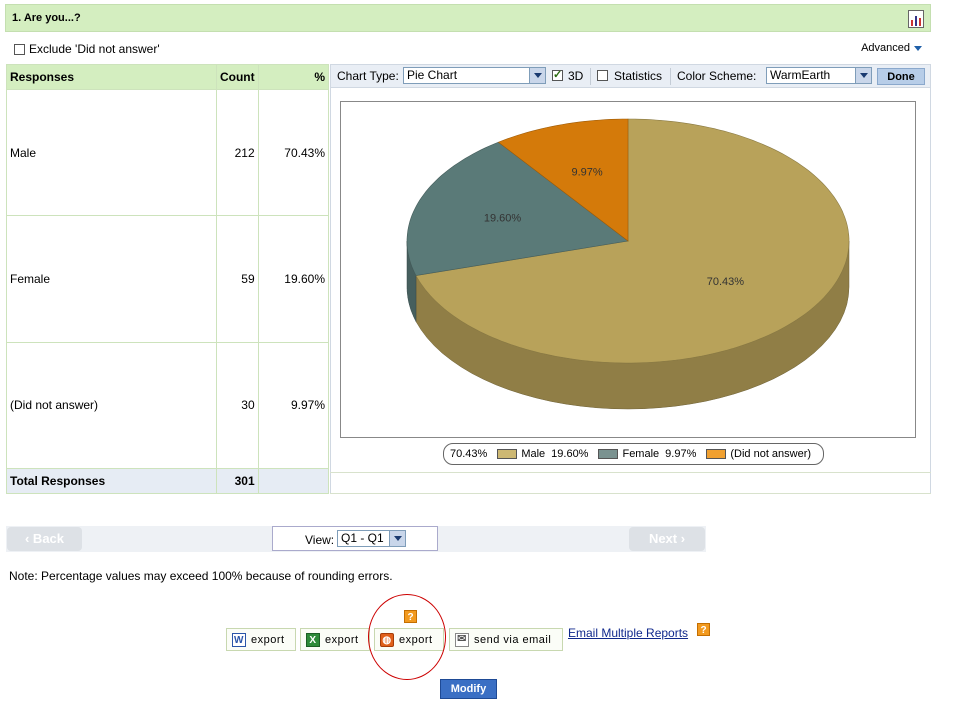 The height and width of the screenshot is (709, 962). What do you see at coordinates (320, 540) in the screenshot?
I see `view-label: View:` at bounding box center [320, 540].